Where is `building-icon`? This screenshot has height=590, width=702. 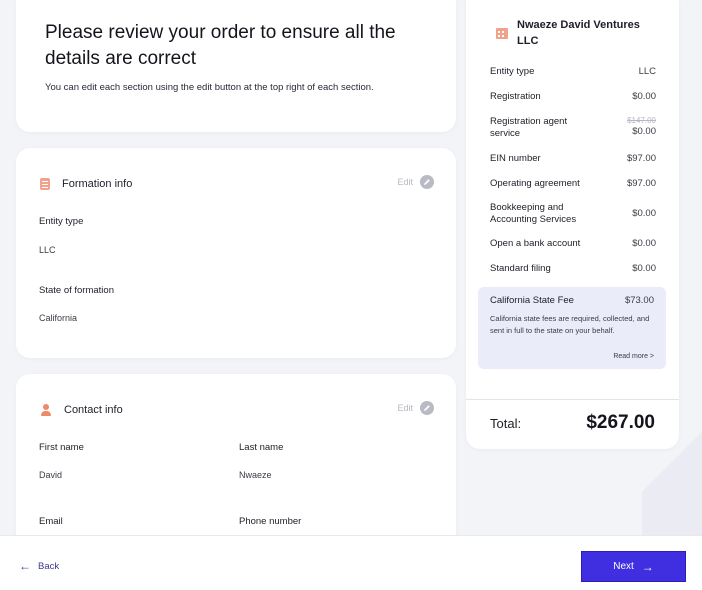 building-icon is located at coordinates (502, 33).